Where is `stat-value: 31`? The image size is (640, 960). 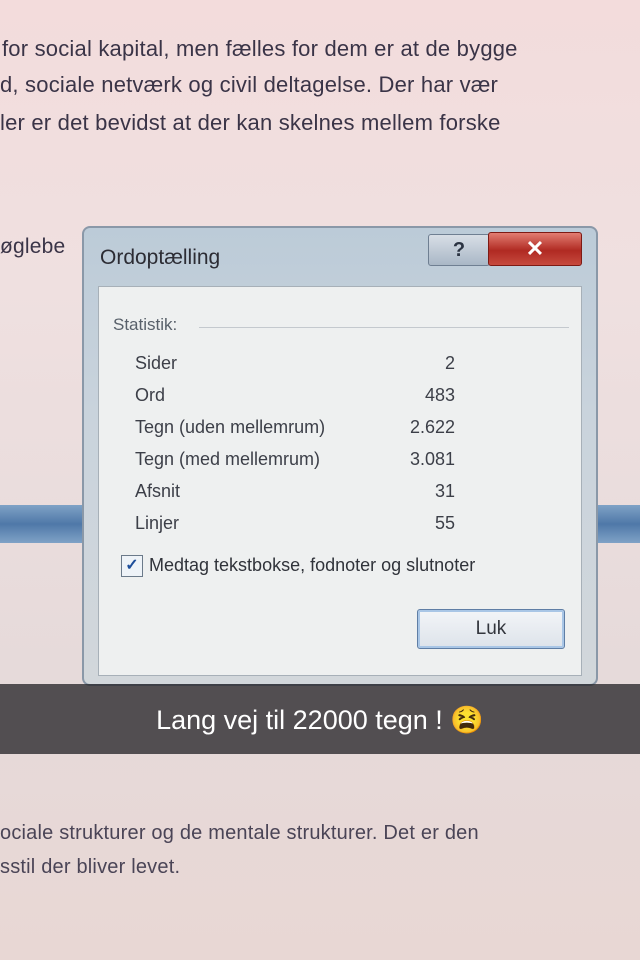 stat-value: 31 is located at coordinates (444, 491).